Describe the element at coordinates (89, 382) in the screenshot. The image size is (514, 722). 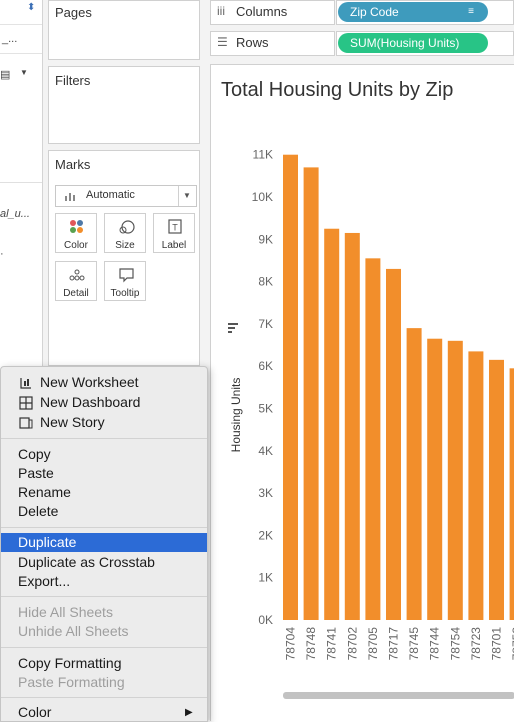
I see `menu-new-worksheet-label: New Worksheet` at that location.